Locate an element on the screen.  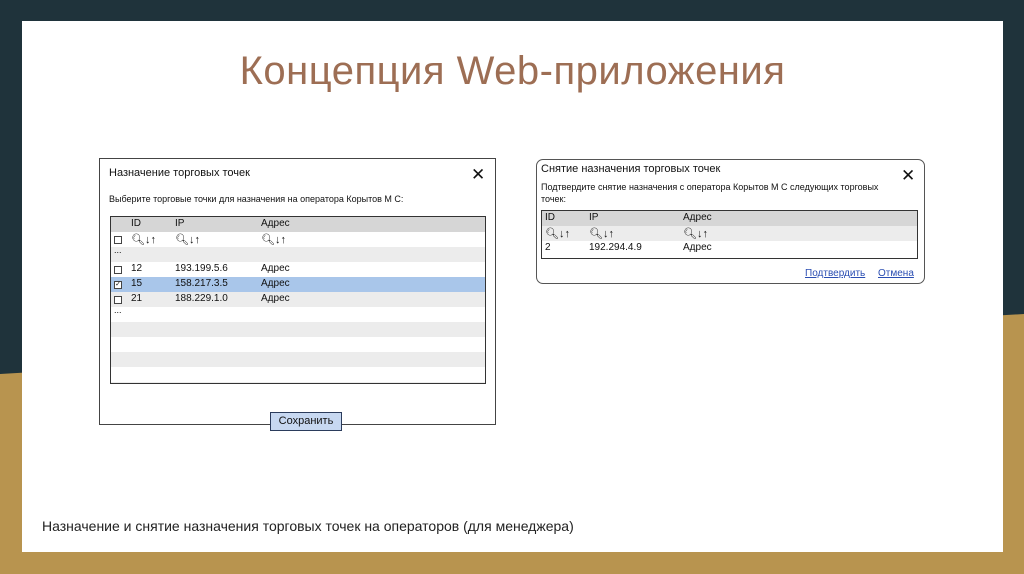
cell-id: 12 is located at coordinates (137, 268).